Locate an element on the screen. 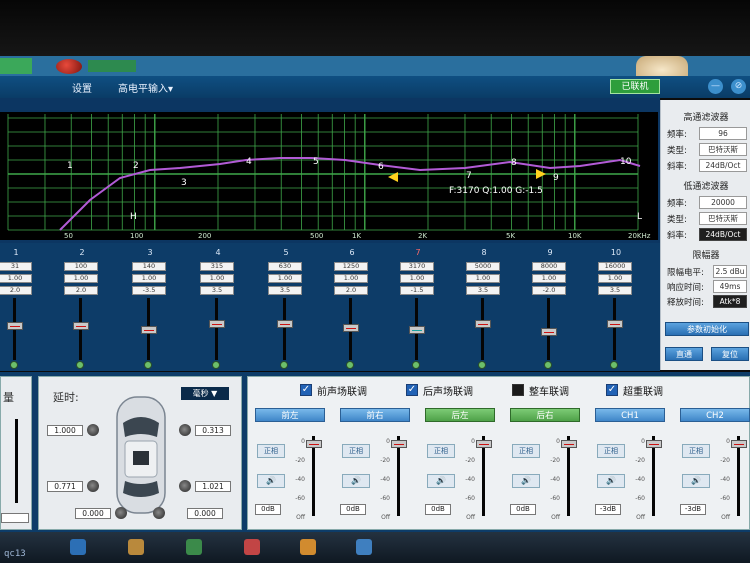  band-freq-field: 3170 is located at coordinates (417, 266).